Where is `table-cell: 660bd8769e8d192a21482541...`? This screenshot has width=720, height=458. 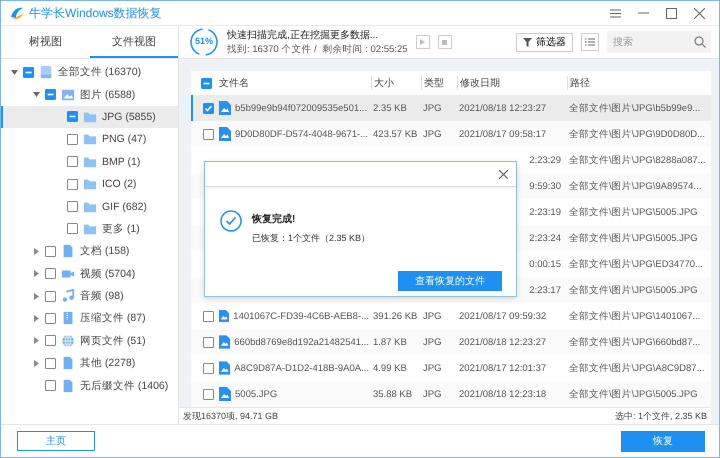
table-cell: 660bd8769e8d192a21482541... is located at coordinates (301, 342).